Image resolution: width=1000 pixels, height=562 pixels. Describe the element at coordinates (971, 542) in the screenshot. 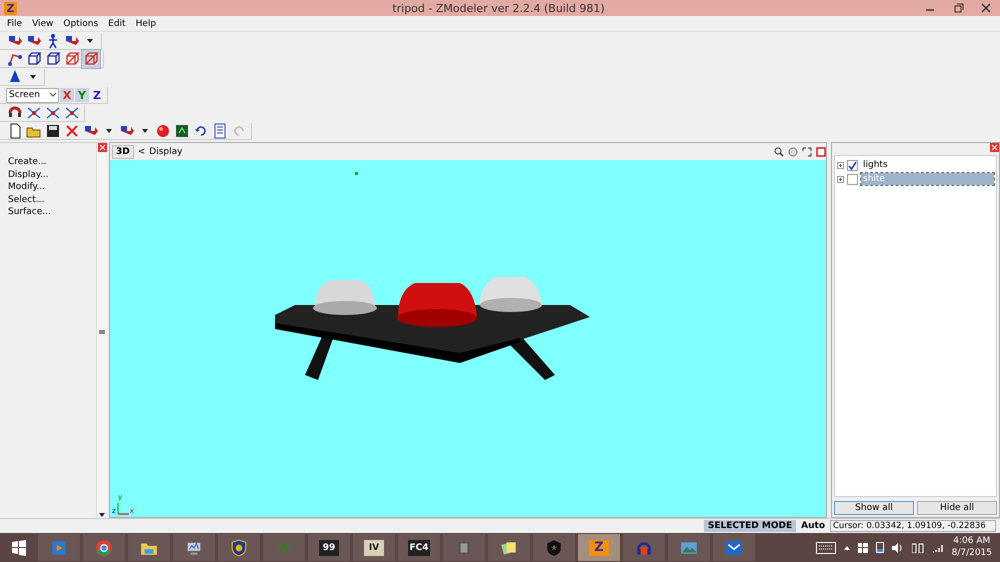

I see `clock-time: 4:06 AM` at that location.